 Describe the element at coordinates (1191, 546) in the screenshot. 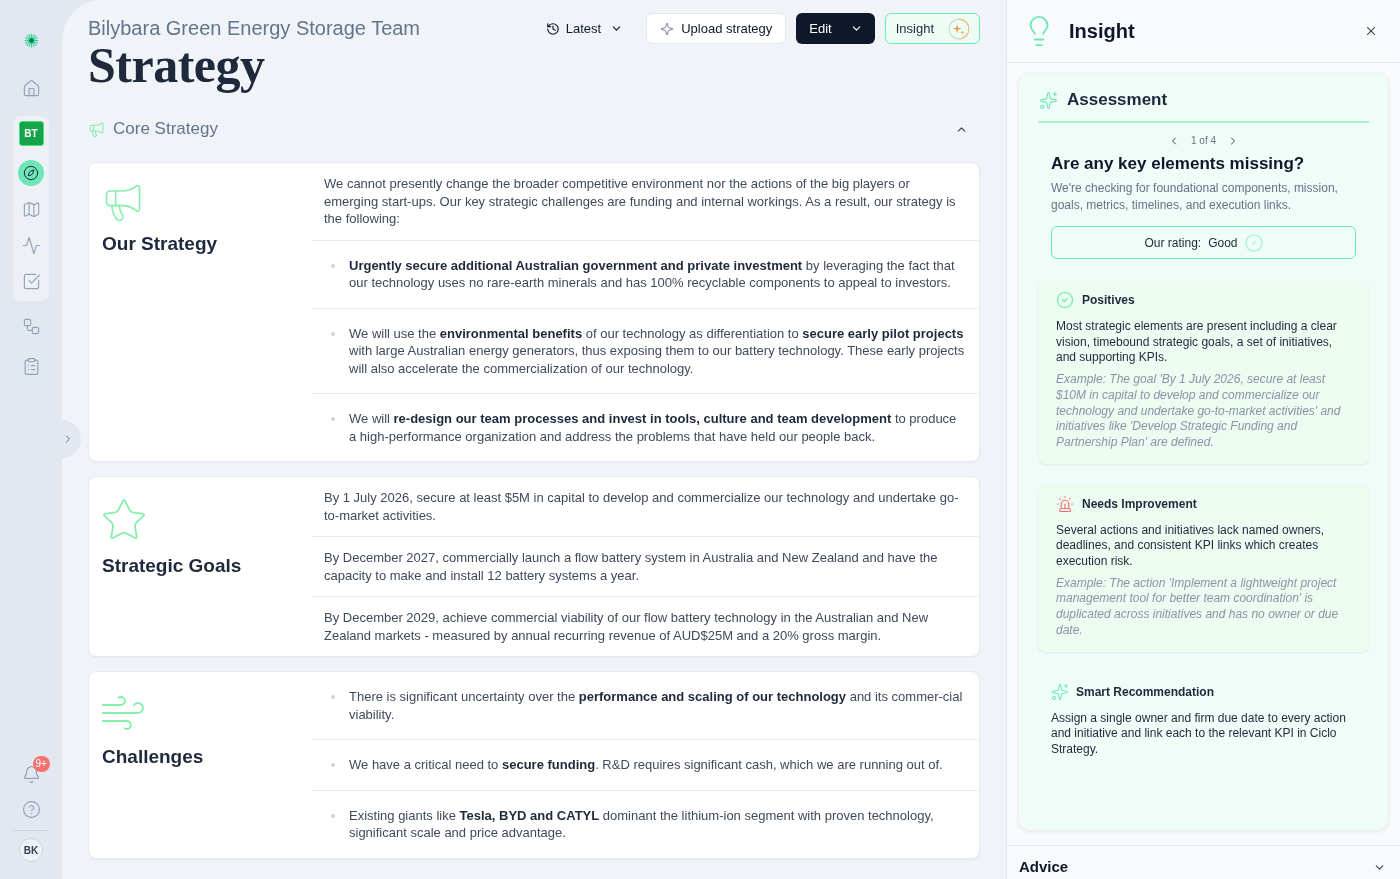

I see `finding-text: Several actions and initiatives lack named owners, deadlines, and consistent KPI links which creates execution risk.` at that location.